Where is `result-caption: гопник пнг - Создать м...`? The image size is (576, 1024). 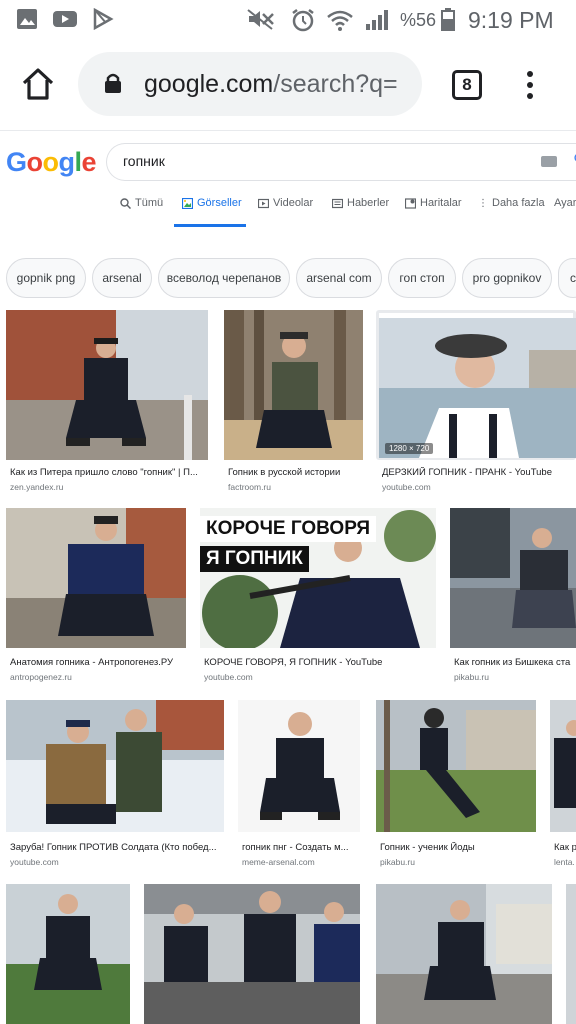 result-caption: гопник пнг - Создать м... is located at coordinates (301, 847).